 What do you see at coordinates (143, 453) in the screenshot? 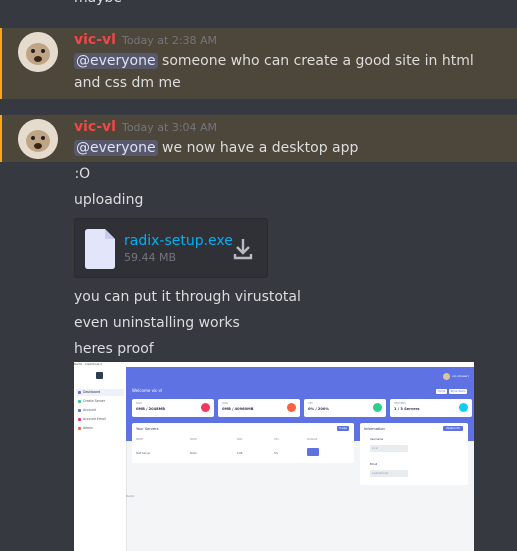
I see `table-cell: Test Server` at bounding box center [143, 453].